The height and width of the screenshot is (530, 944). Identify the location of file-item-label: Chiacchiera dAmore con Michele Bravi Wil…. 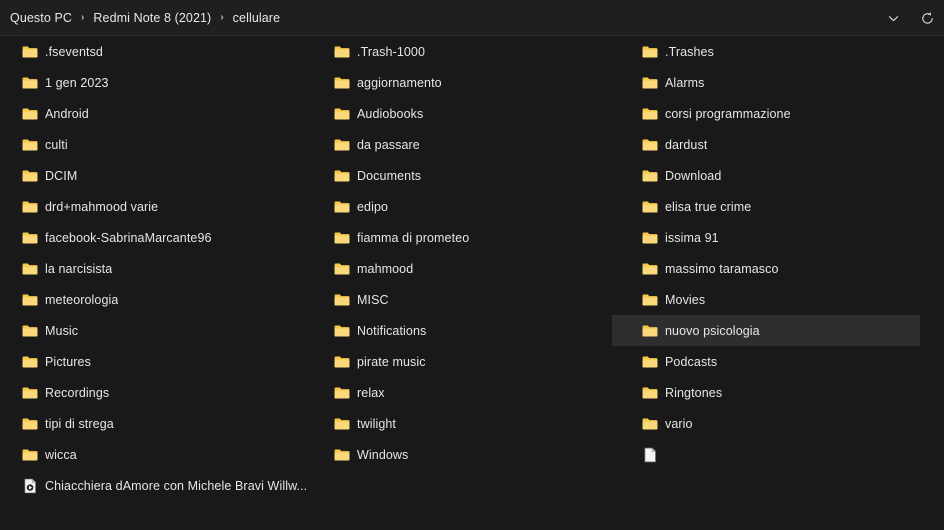
(176, 485).